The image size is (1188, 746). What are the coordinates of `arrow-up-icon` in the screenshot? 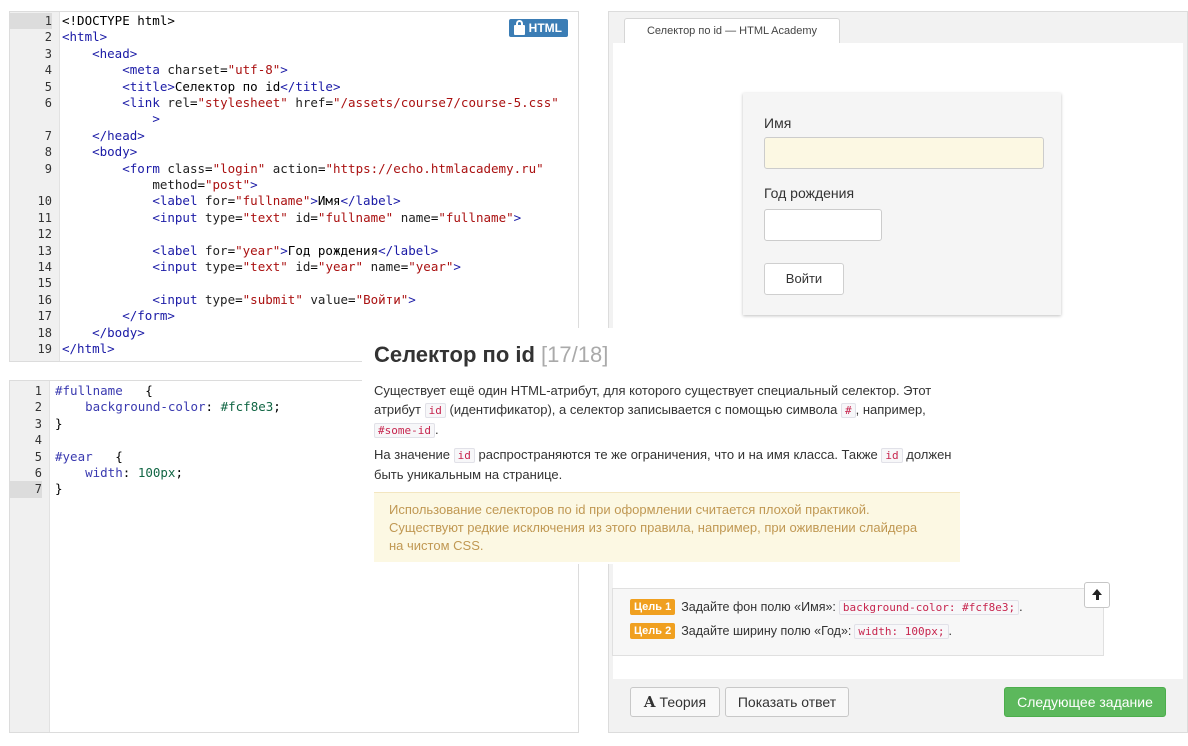 It's located at (1097, 594).